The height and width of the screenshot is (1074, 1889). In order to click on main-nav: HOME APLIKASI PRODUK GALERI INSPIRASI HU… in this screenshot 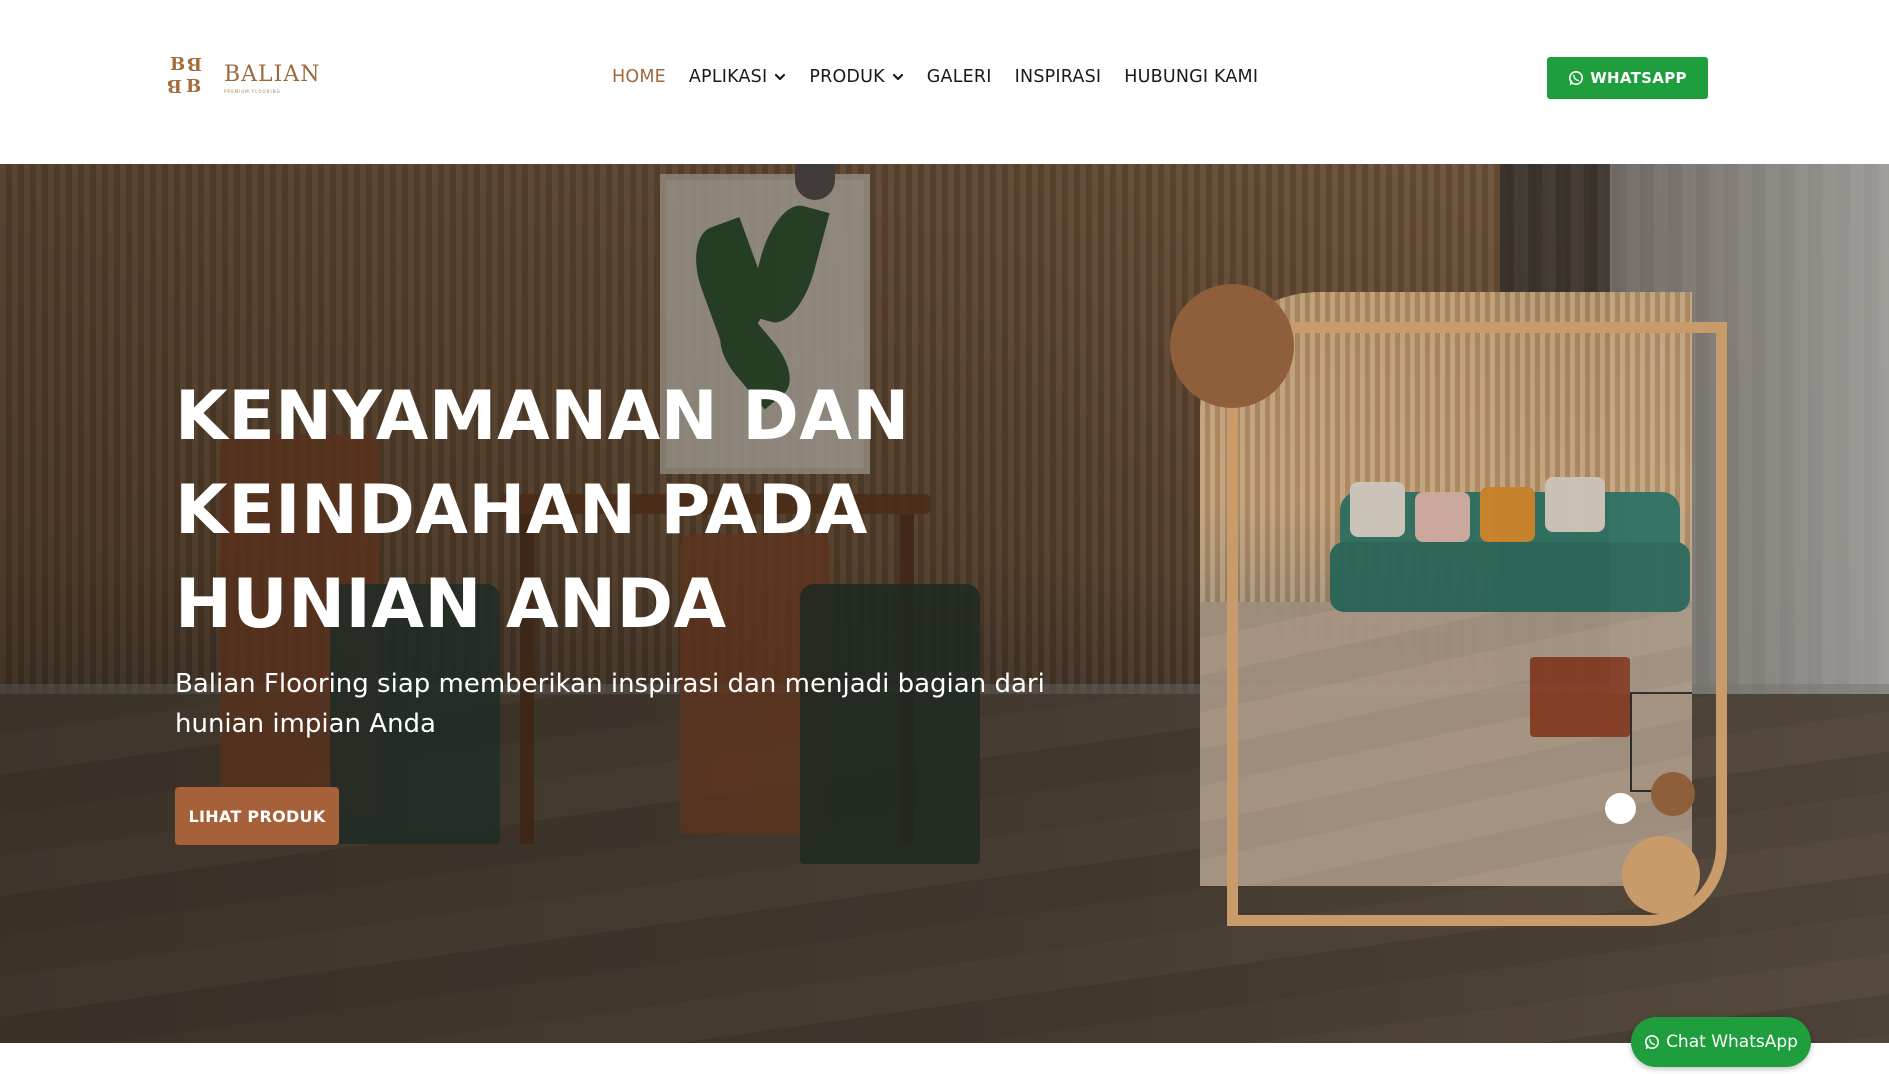, I will do `click(946, 77)`.